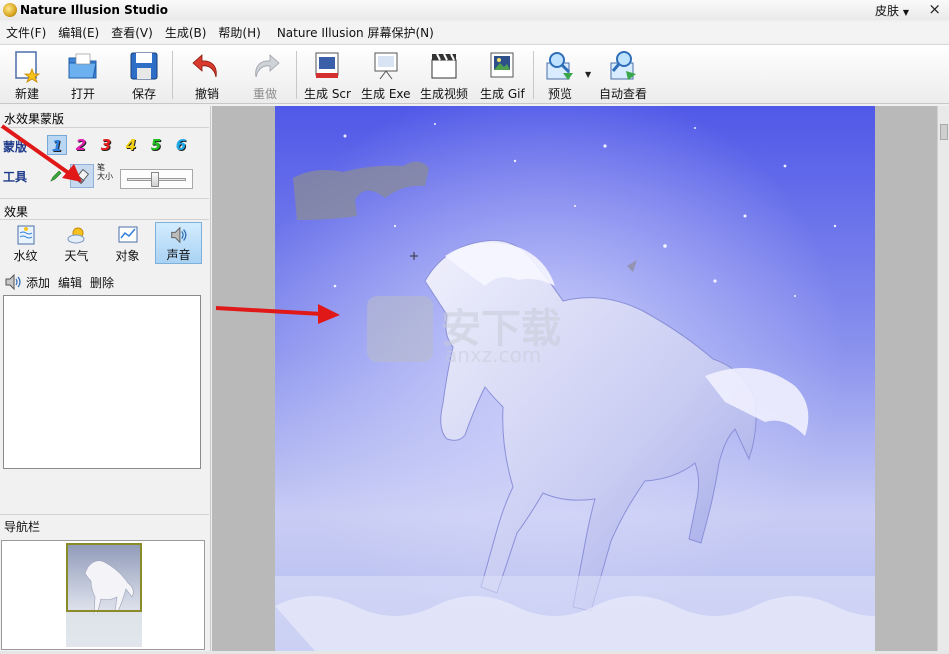  I want to click on svg-text: anxz.com, so click(493, 355).